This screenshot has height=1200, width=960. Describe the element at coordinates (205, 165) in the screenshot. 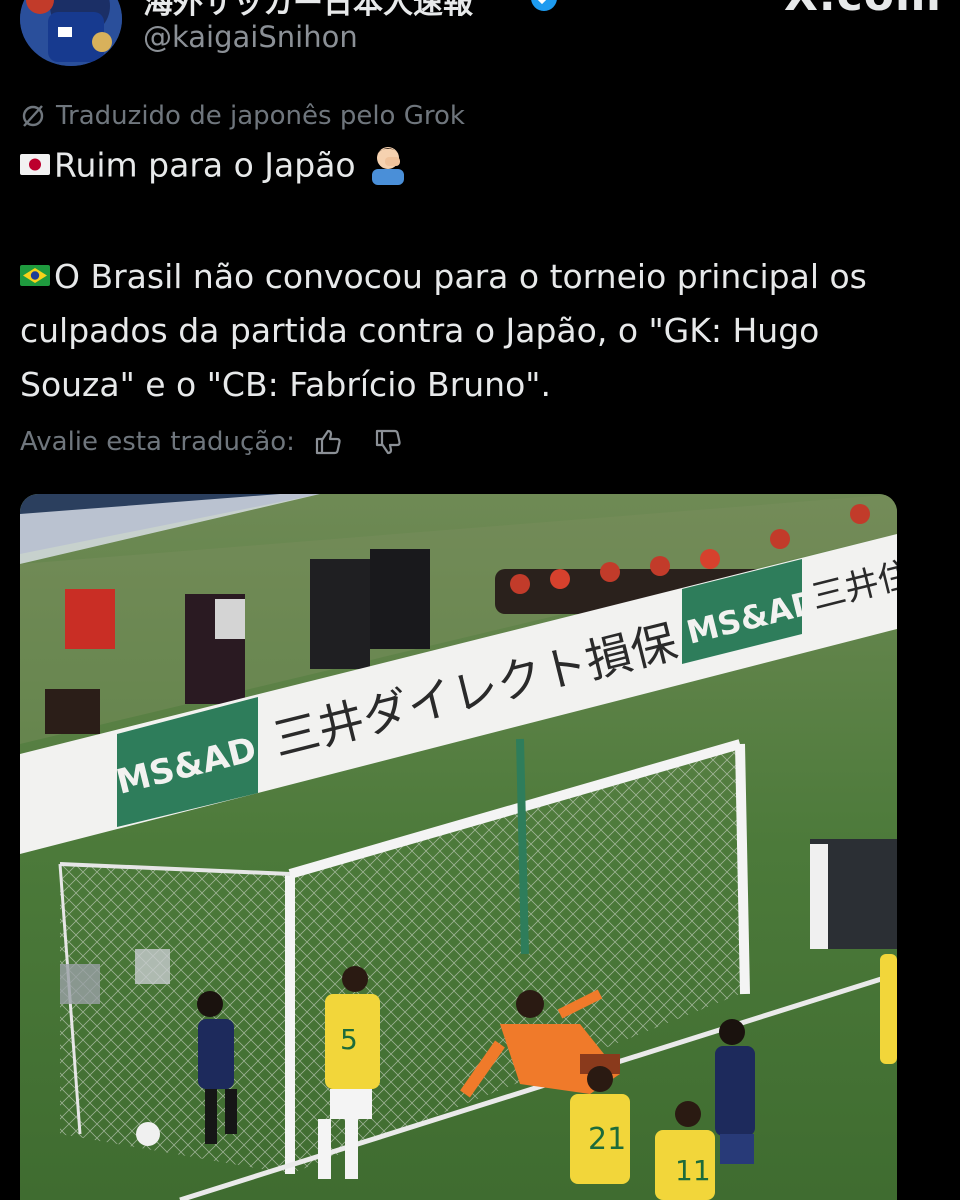

I see `post-text-line1-label: Ruim para o Japão` at that location.